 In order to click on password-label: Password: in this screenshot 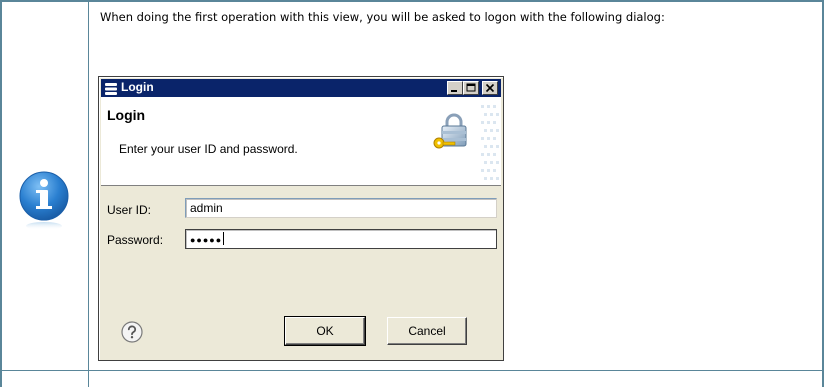, I will do `click(135, 240)`.